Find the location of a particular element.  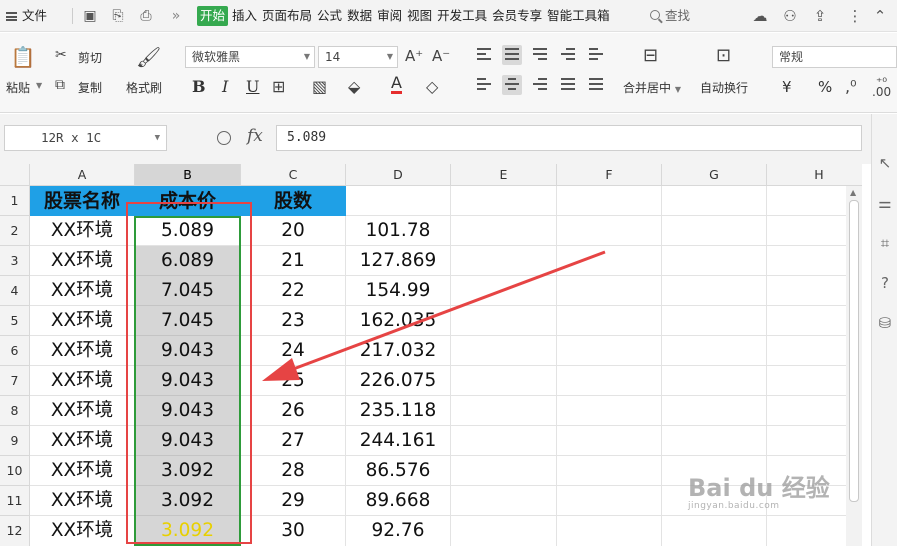

data-cell: 22 is located at coordinates (293, 291).